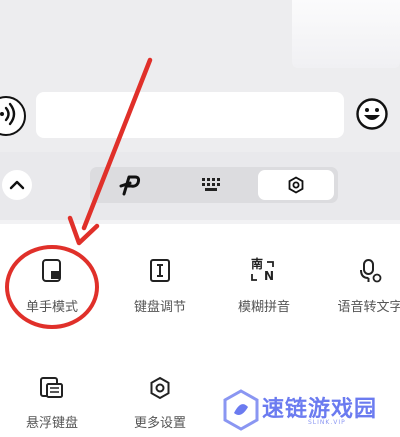 The image size is (400, 437). What do you see at coordinates (51, 270) in the screenshot?
I see `one-hand-mode-icon` at bounding box center [51, 270].